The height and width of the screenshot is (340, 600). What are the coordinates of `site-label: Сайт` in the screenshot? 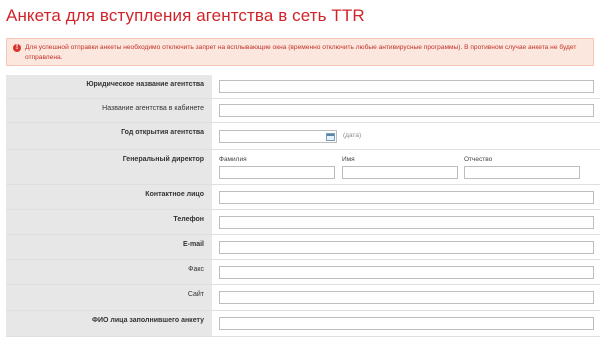 It's located at (109, 297).